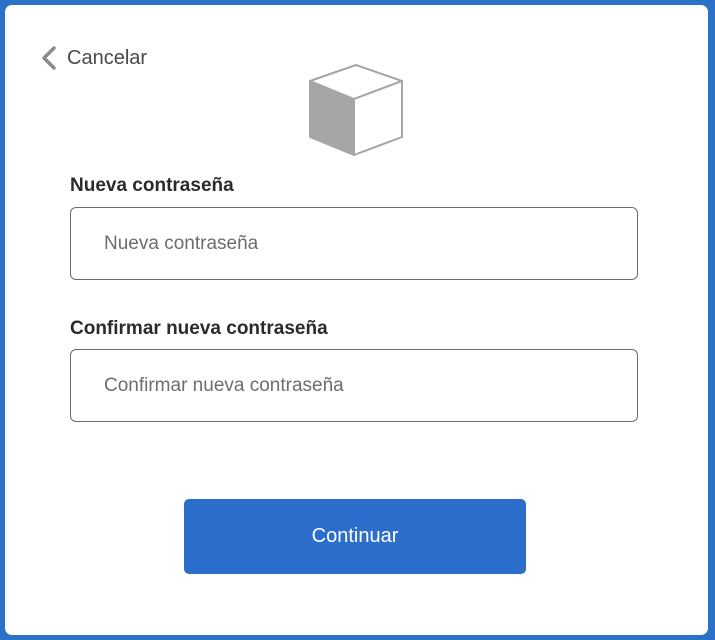 This screenshot has height=640, width=715. What do you see at coordinates (356, 110) in the screenshot?
I see `cube-icon` at bounding box center [356, 110].